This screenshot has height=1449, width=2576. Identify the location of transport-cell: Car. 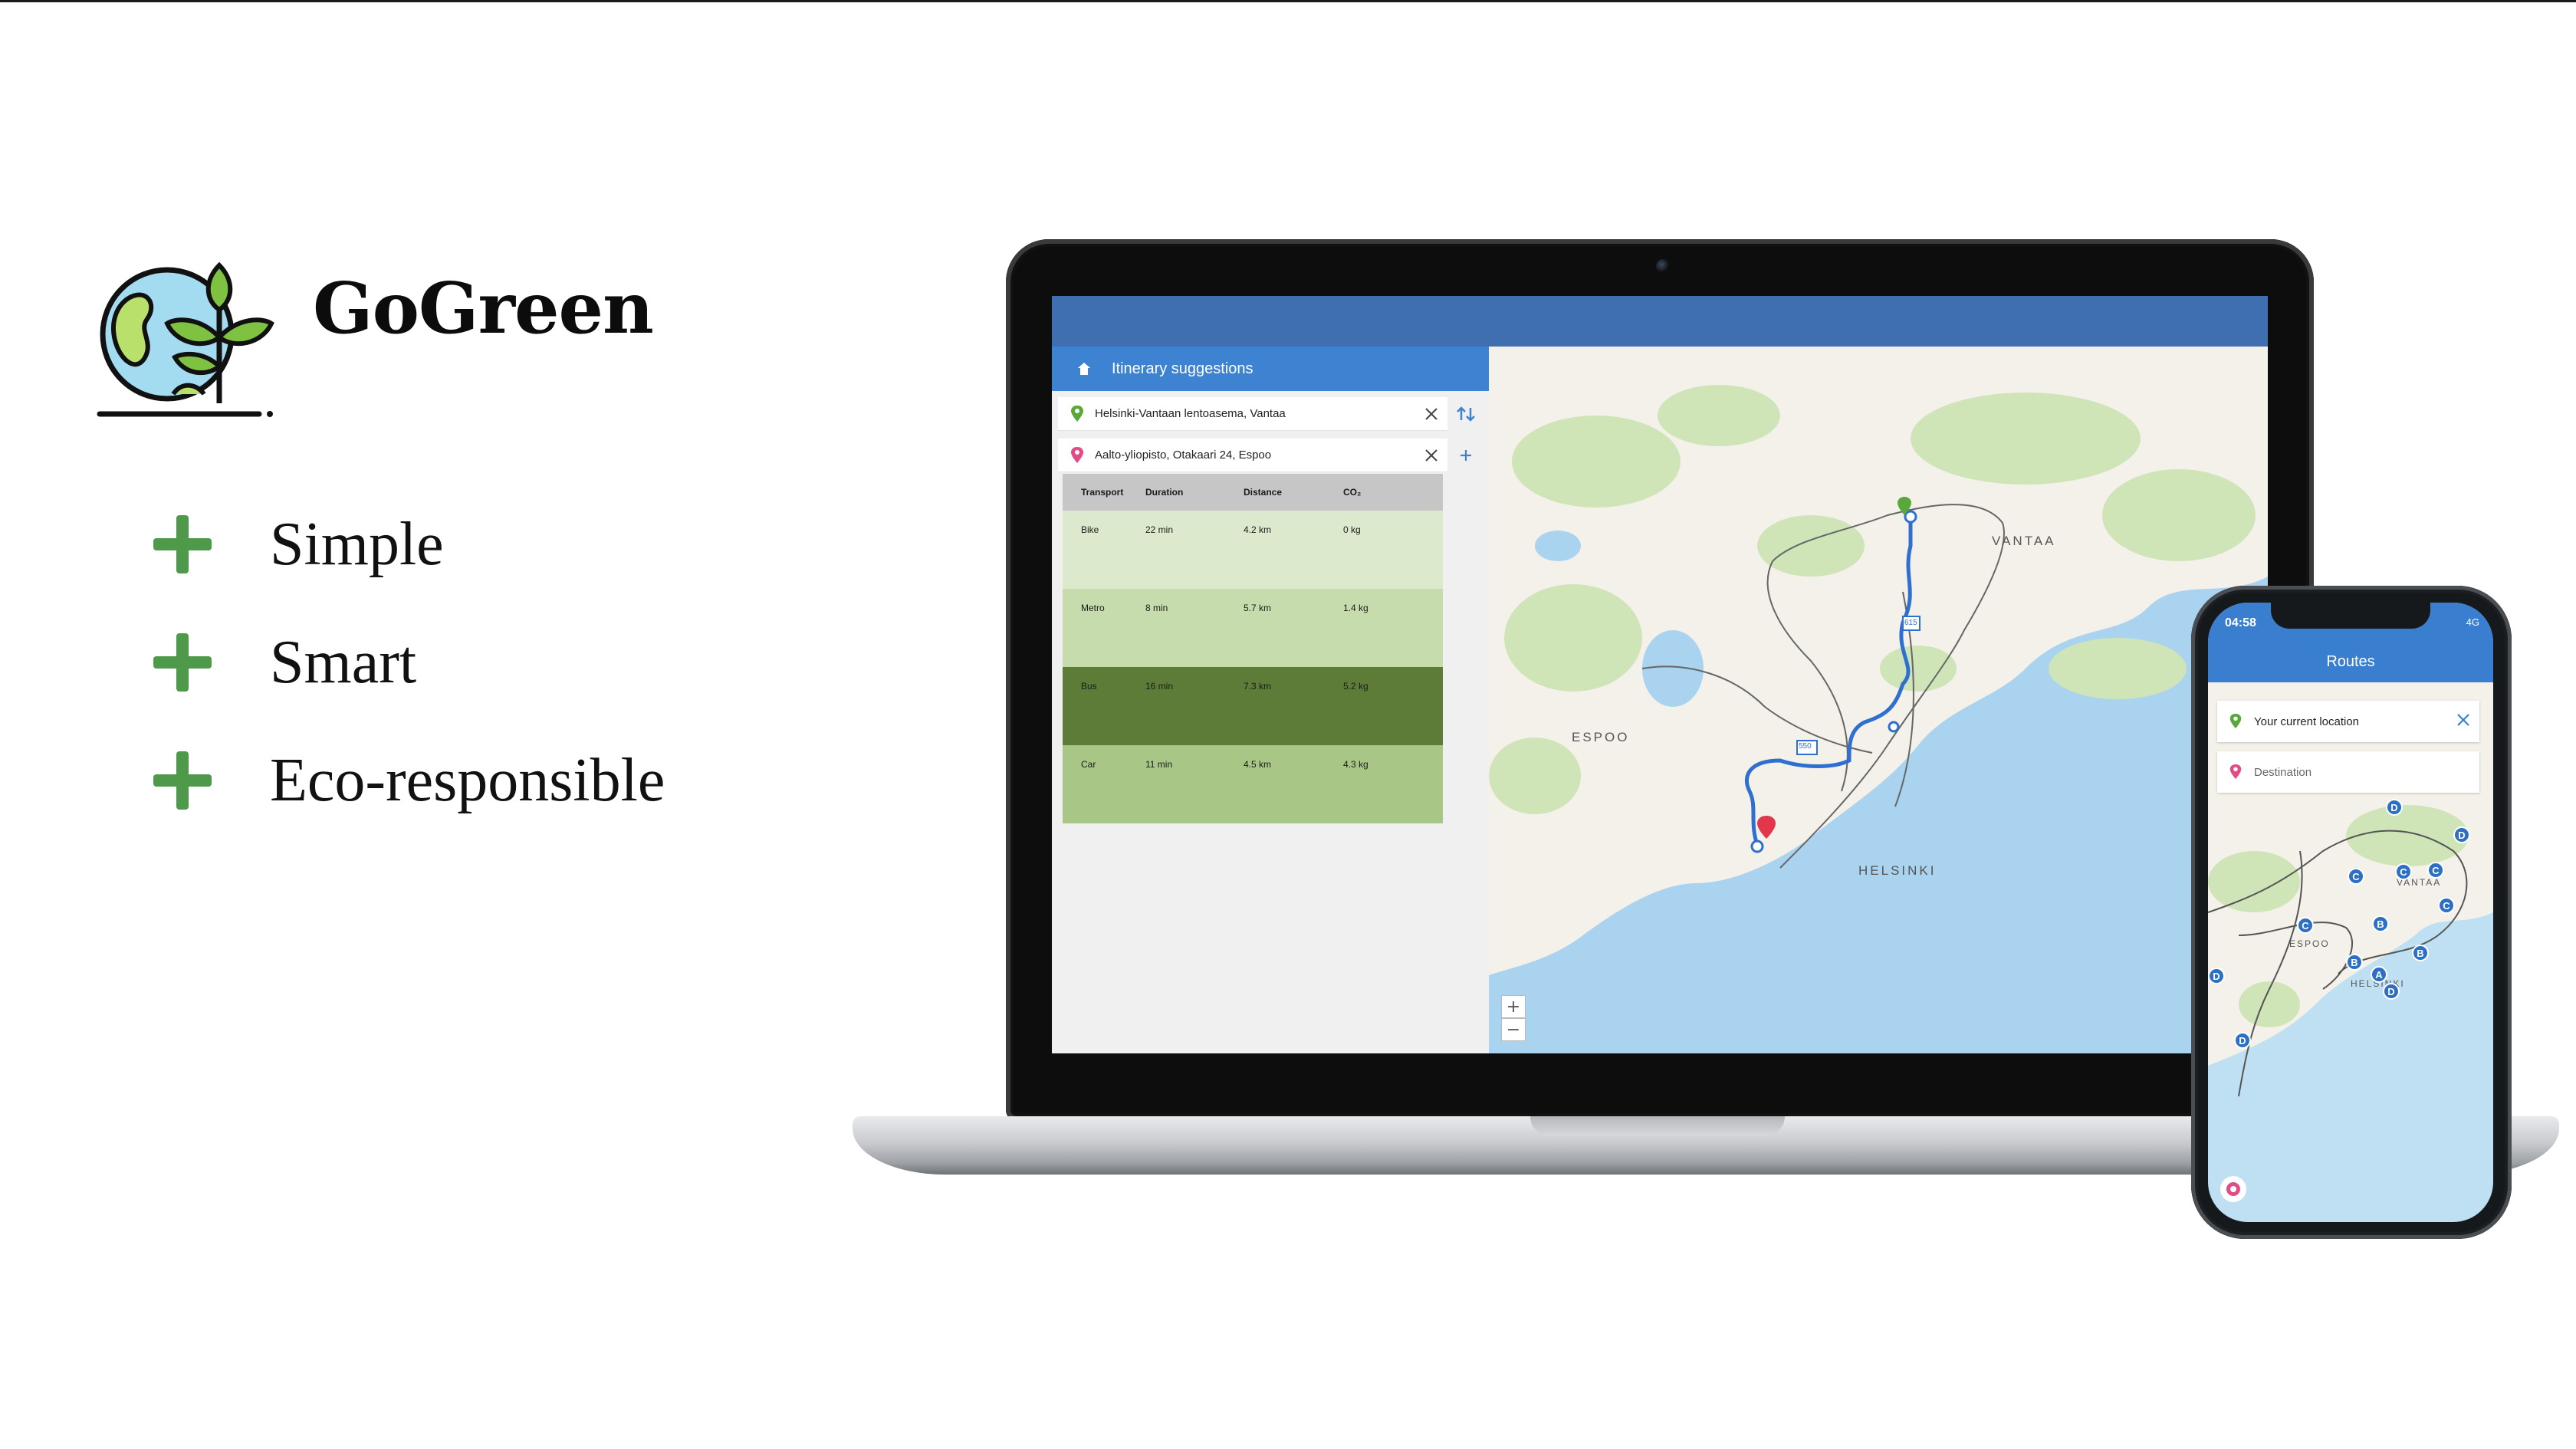
(1089, 764).